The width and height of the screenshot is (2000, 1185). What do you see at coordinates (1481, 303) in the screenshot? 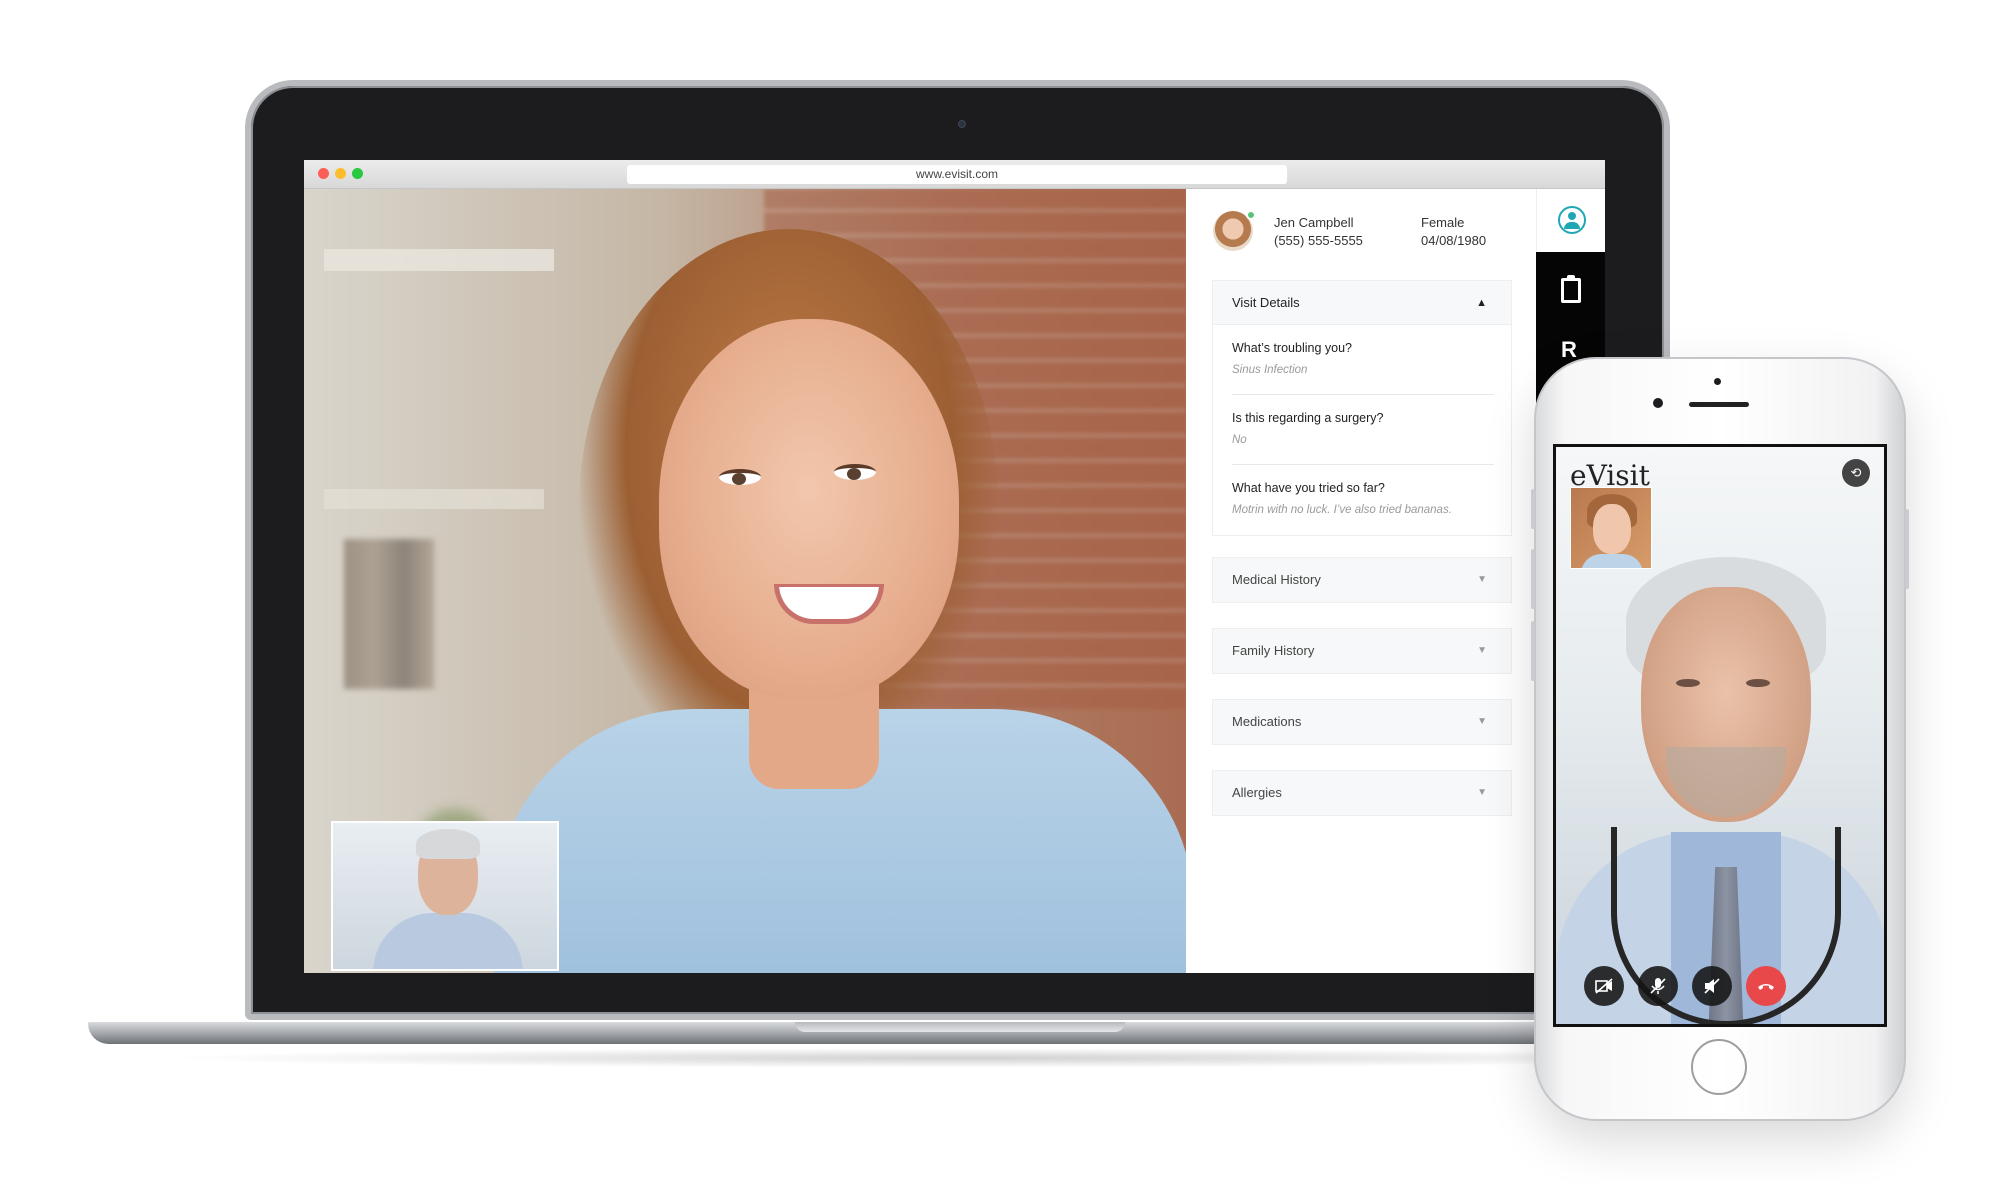
I see `chevron-up-icon: ▲` at bounding box center [1481, 303].